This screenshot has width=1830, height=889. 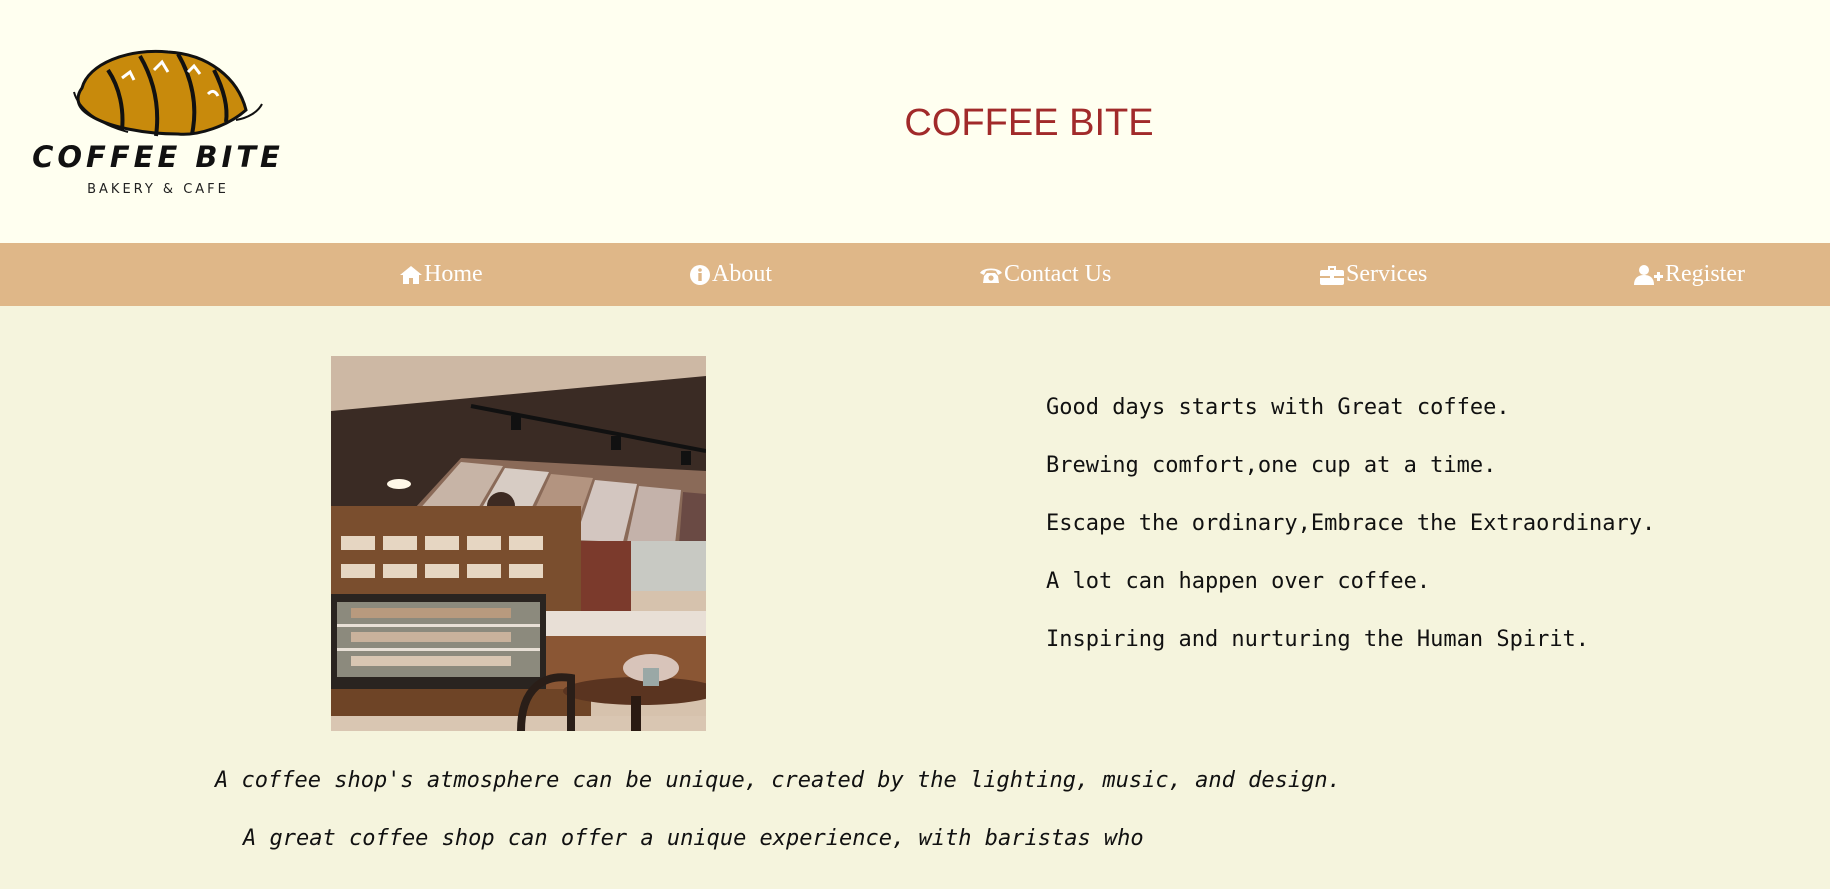 I want to click on nav-label-register: Register, so click(x=1705, y=274).